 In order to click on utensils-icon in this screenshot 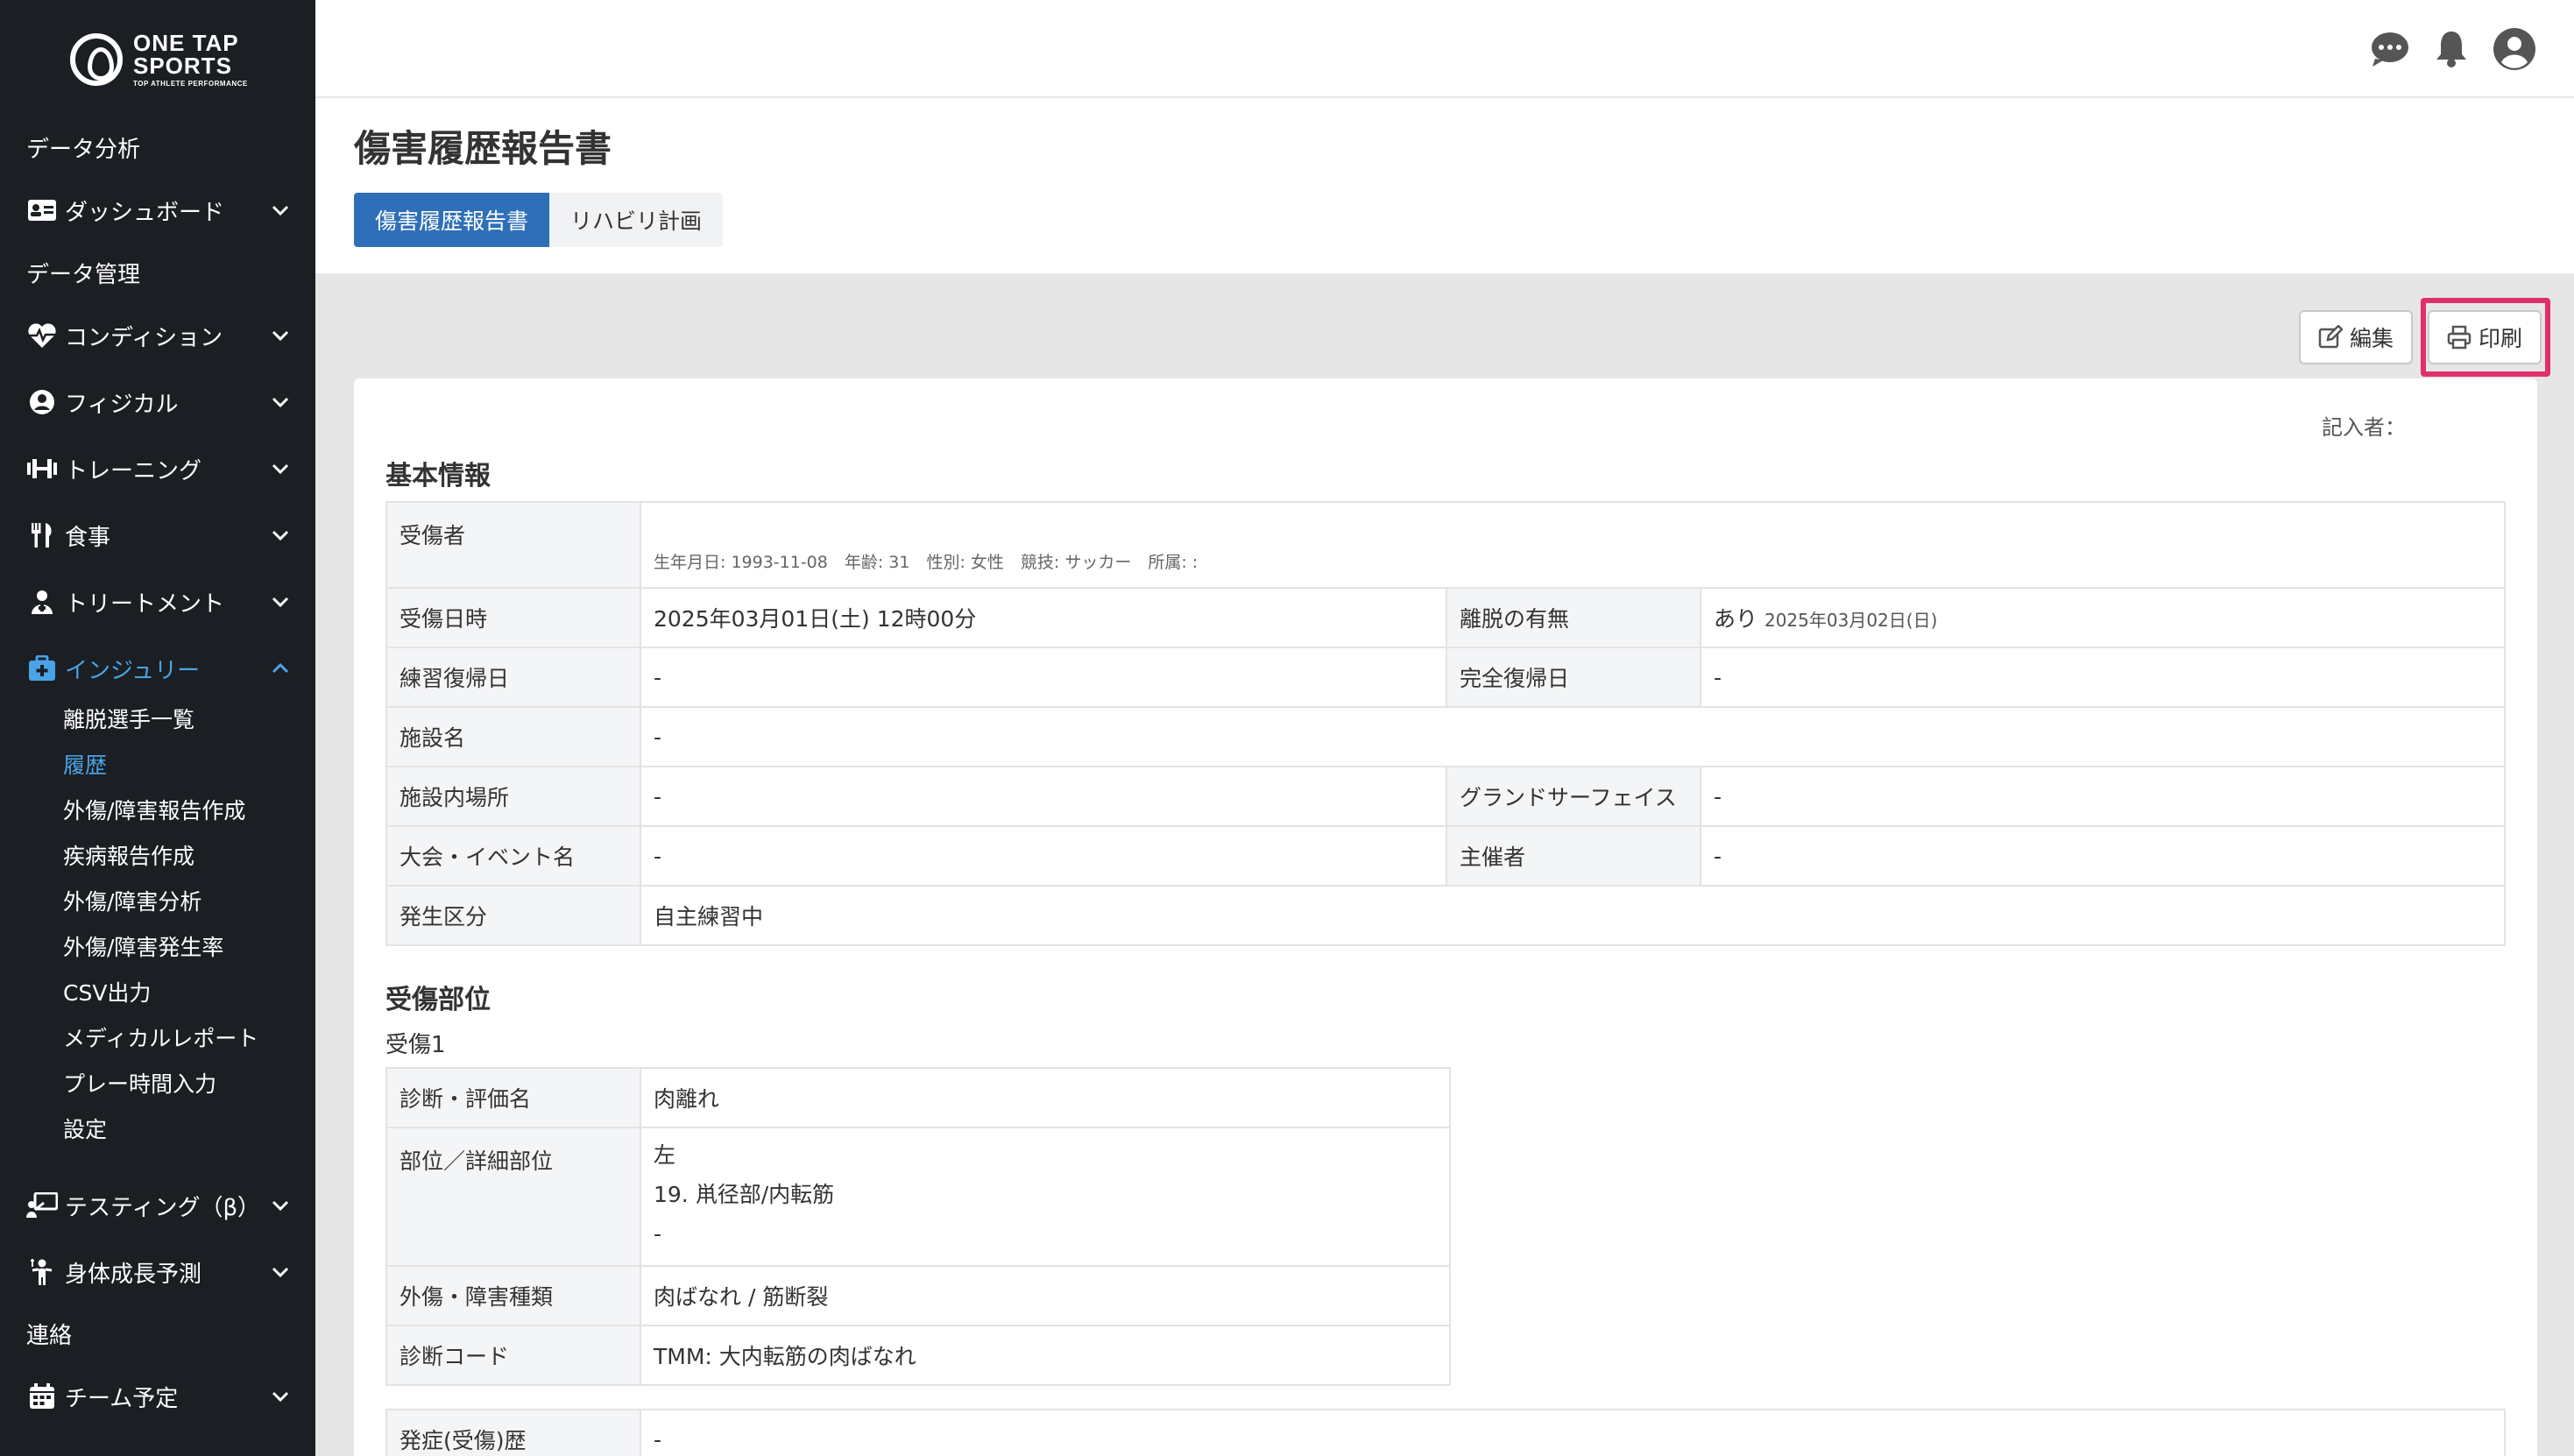, I will do `click(42, 535)`.